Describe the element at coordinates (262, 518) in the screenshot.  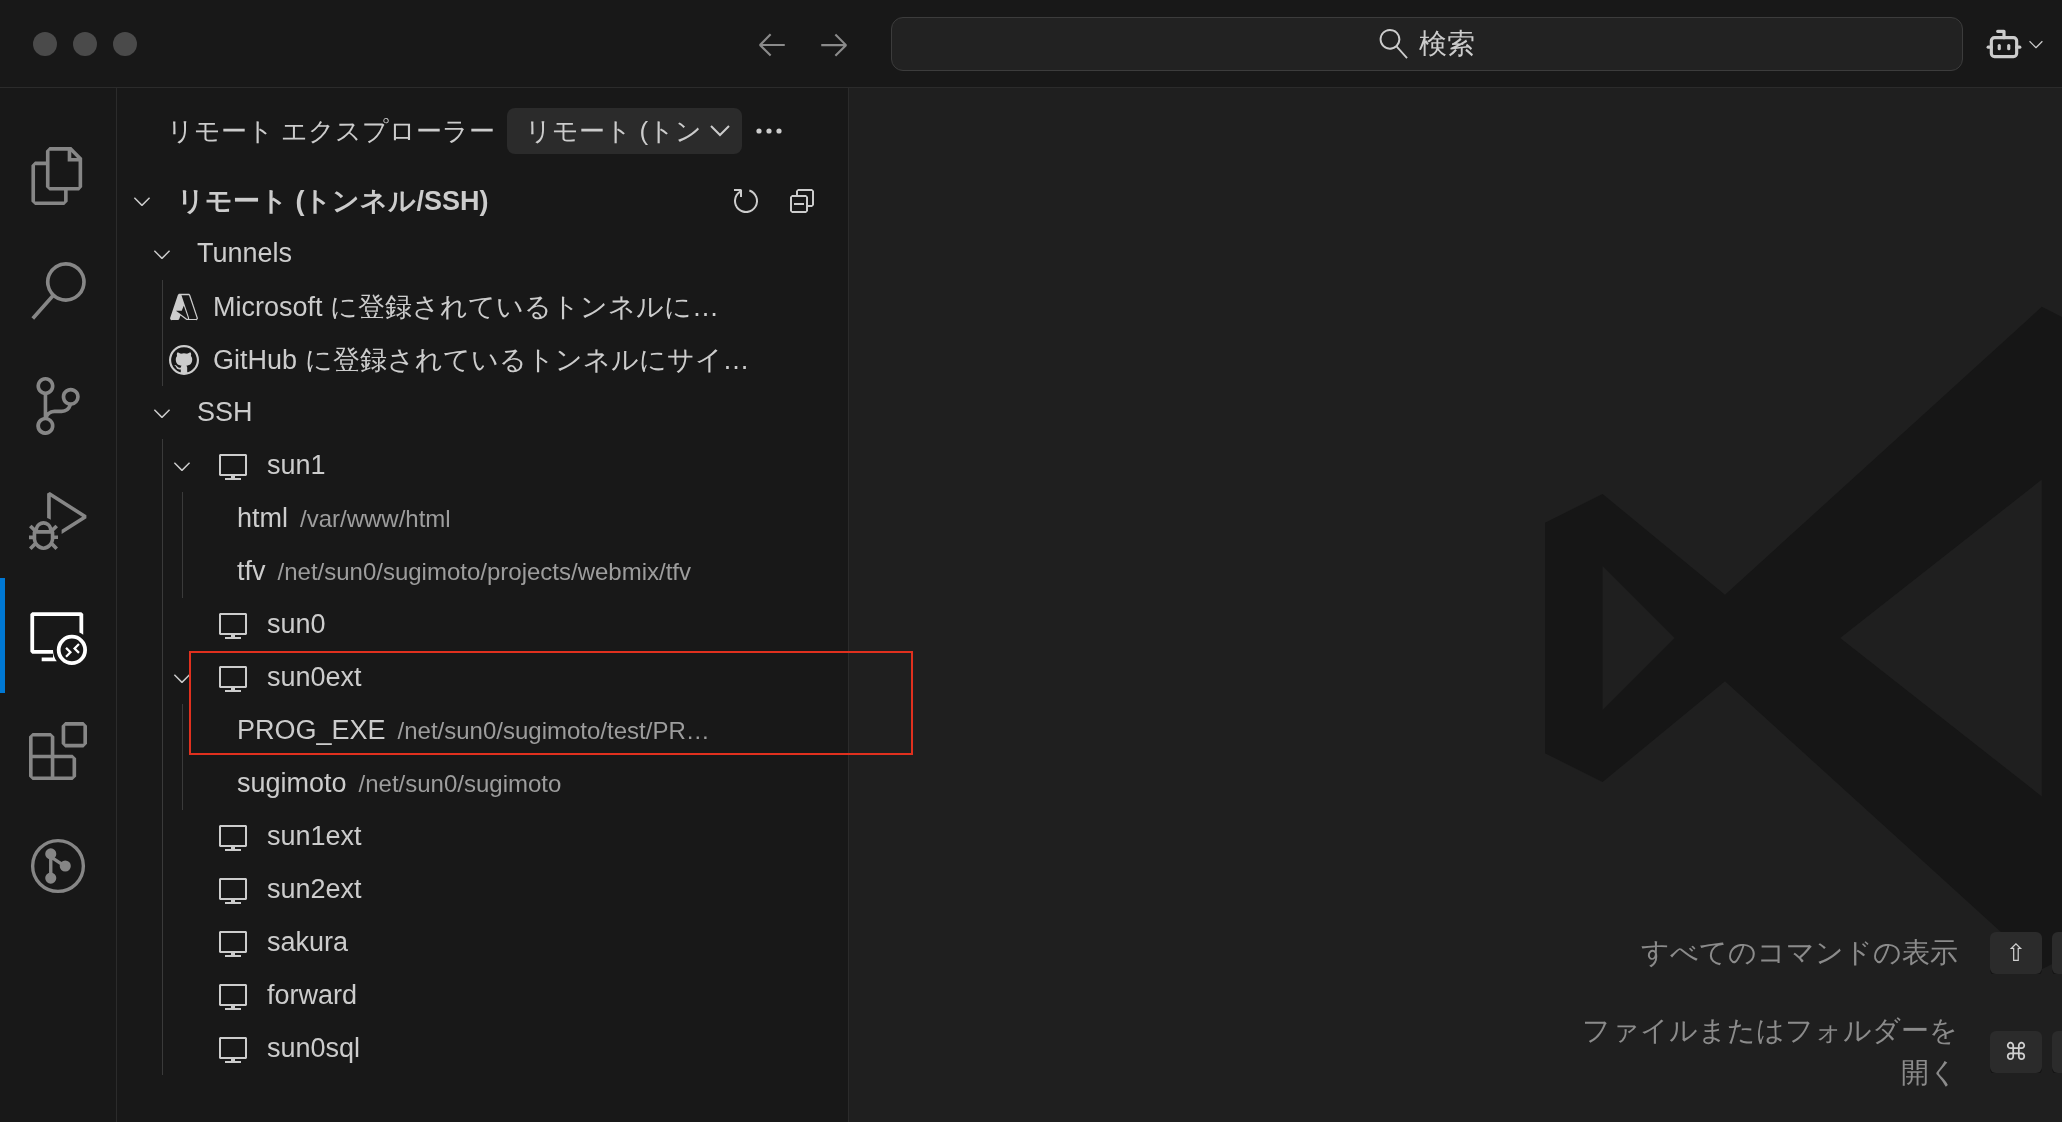
I see `tree-label: html` at that location.